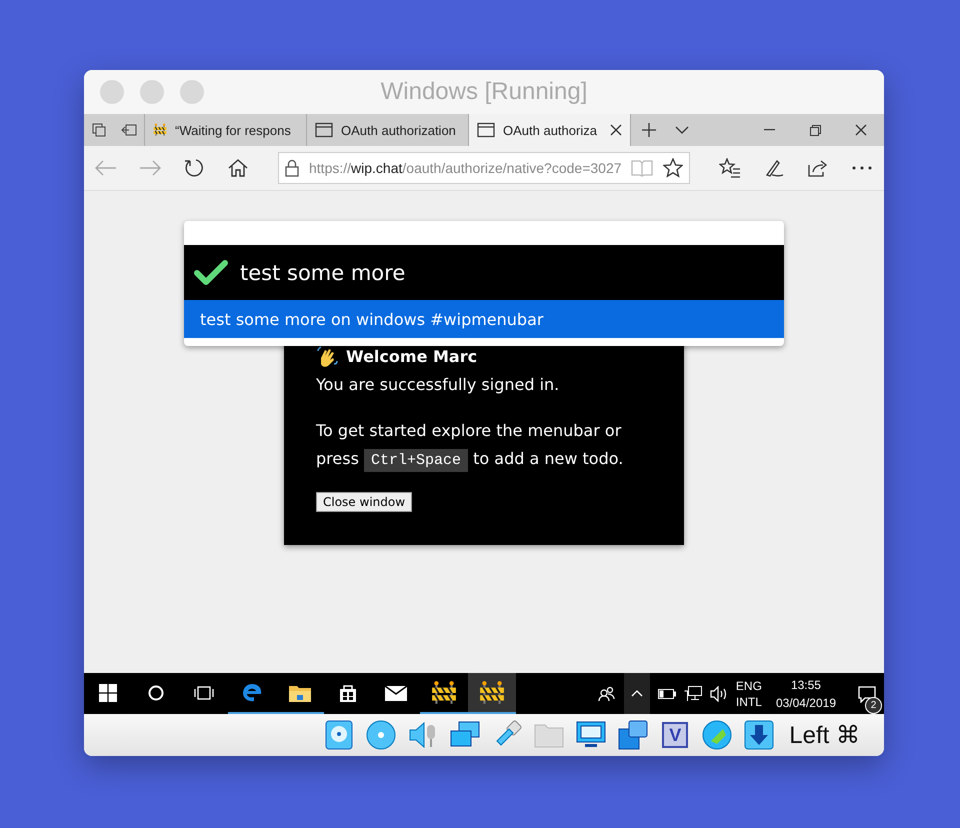 This screenshot has height=828, width=960. I want to click on status-text: You are successfully signed in., so click(438, 385).